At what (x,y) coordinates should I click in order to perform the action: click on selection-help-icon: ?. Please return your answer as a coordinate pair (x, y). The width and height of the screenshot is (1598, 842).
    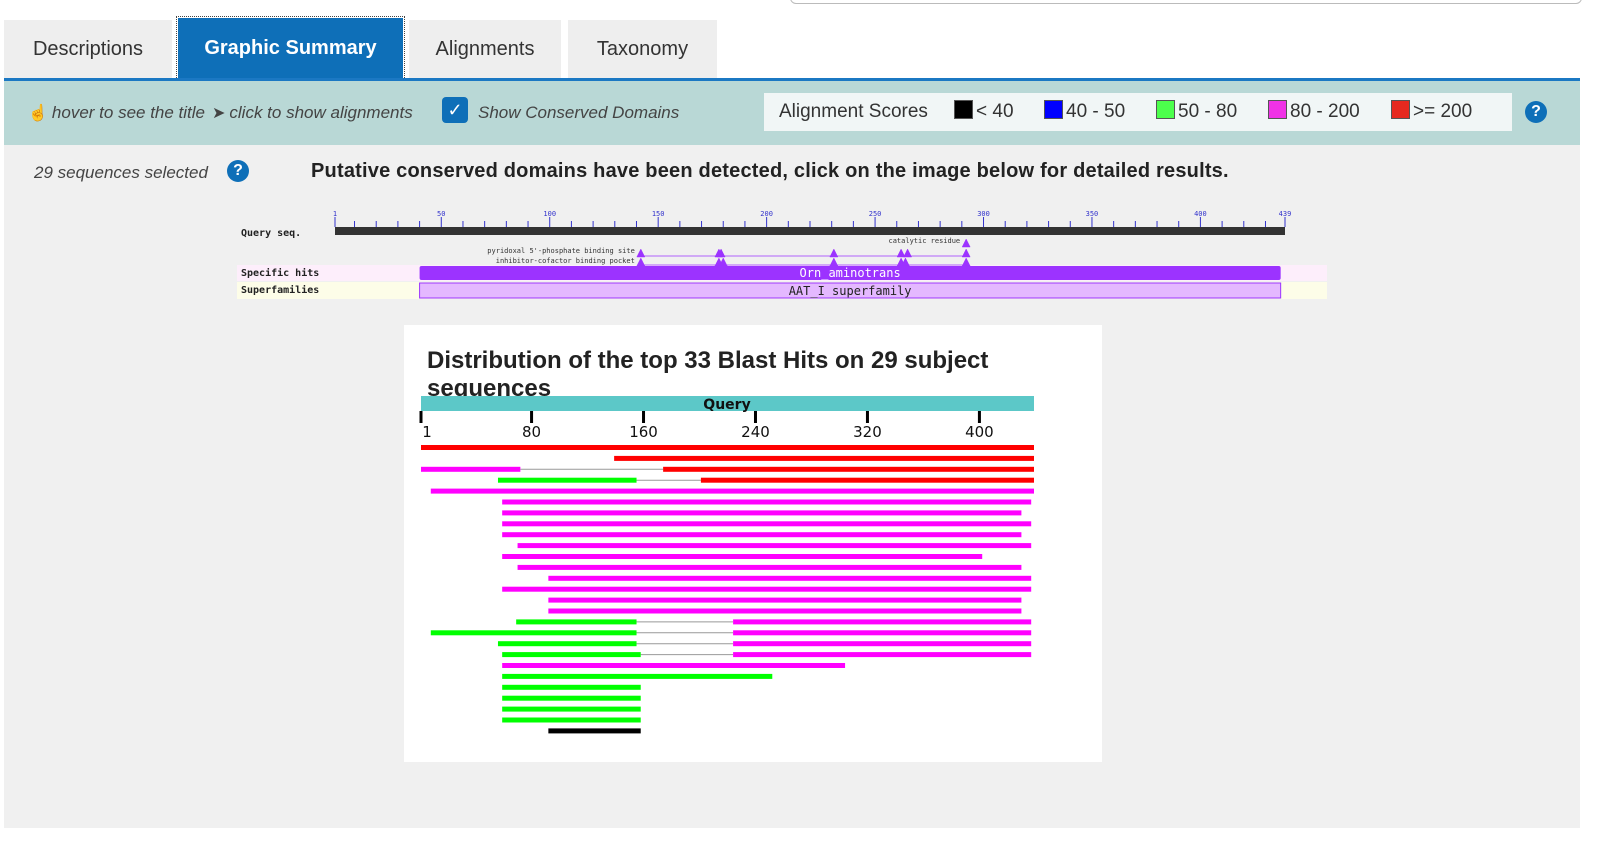
    Looking at the image, I should click on (238, 171).